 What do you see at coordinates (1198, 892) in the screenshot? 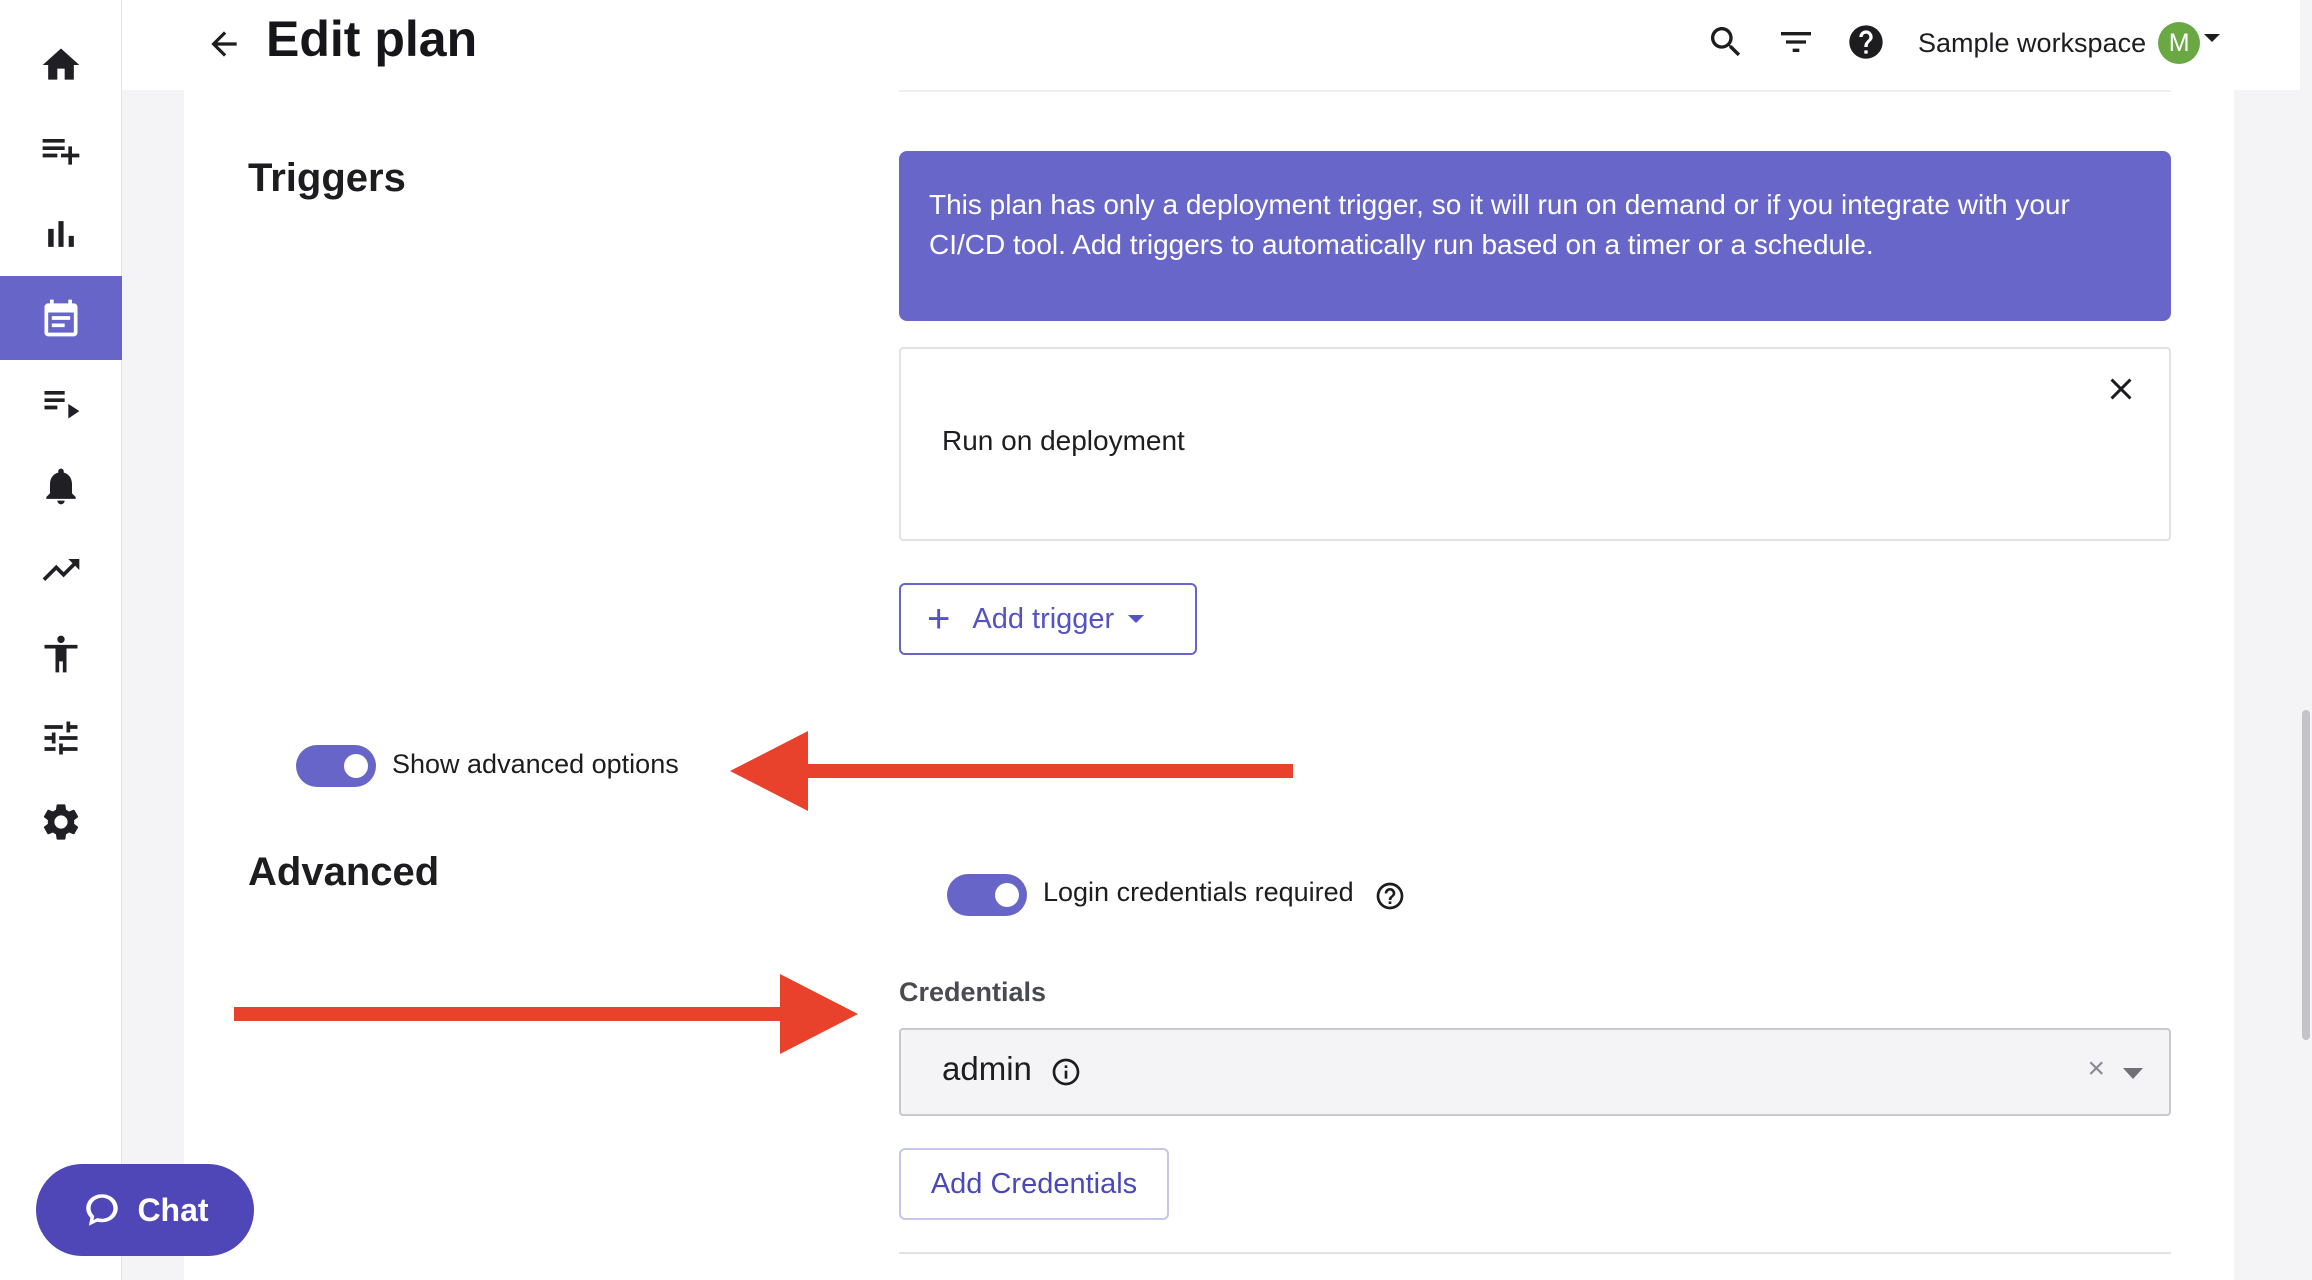
I see `login-credentials-label: Login credentials required` at bounding box center [1198, 892].